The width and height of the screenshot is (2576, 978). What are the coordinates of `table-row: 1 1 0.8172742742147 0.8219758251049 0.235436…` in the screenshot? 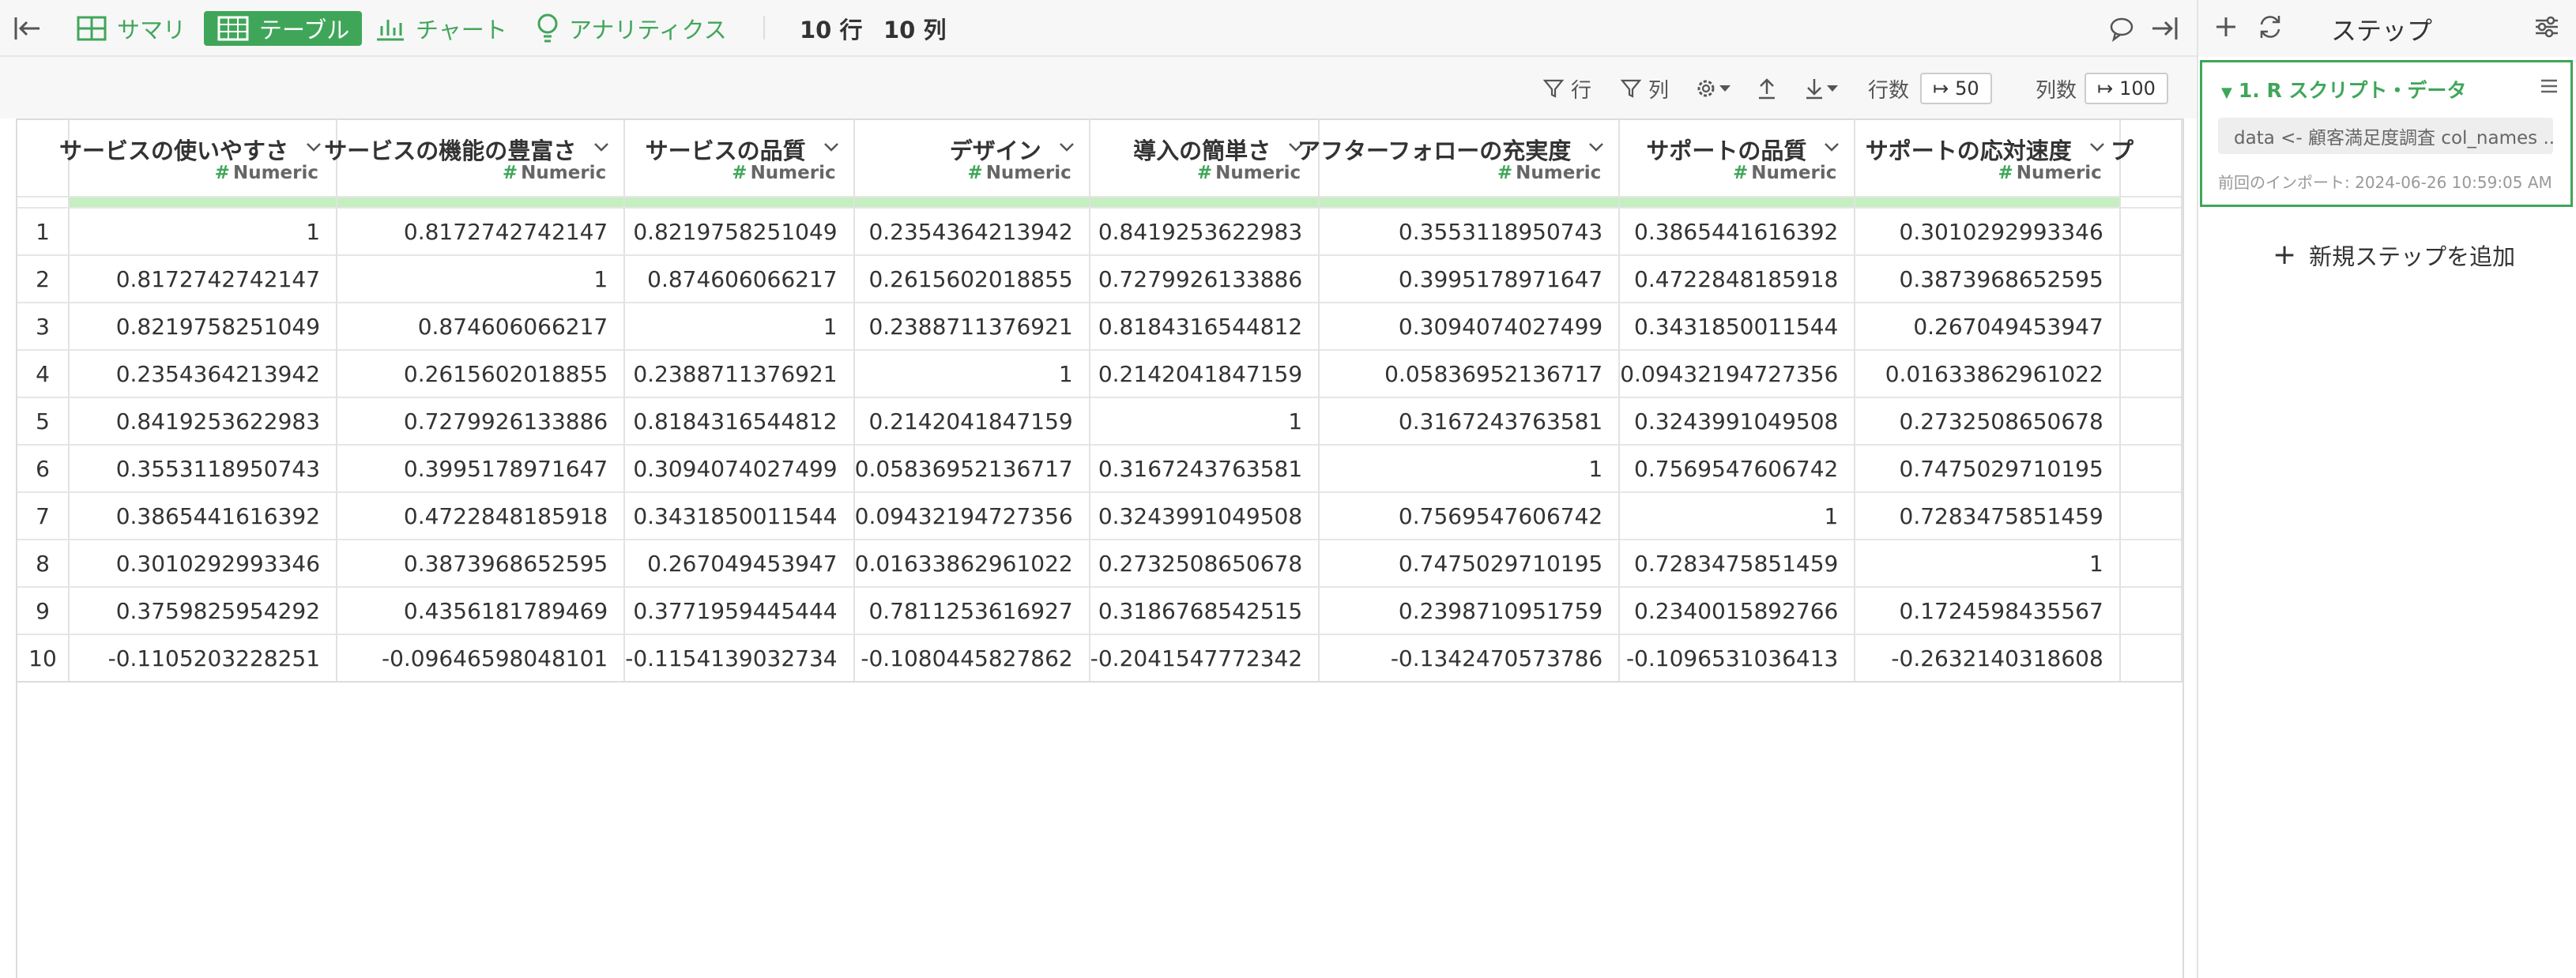 It's located at (1099, 231).